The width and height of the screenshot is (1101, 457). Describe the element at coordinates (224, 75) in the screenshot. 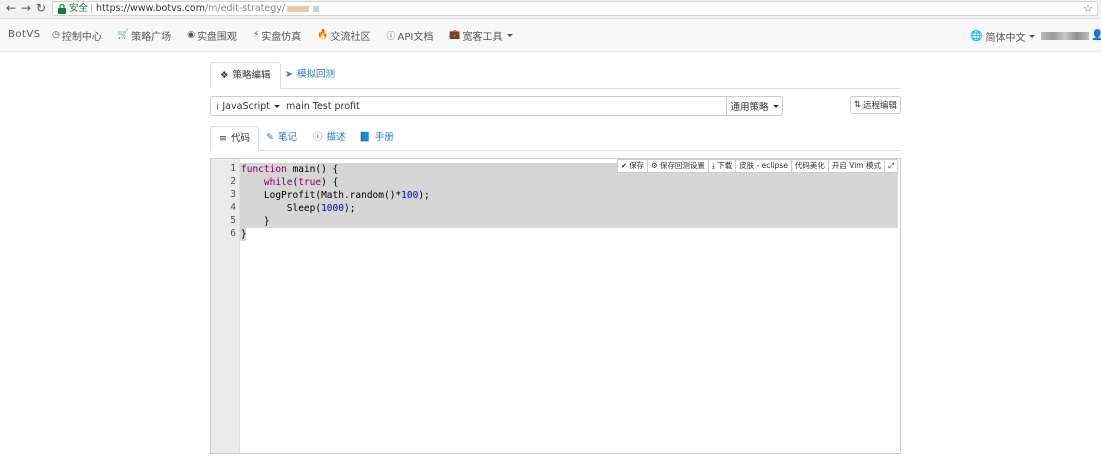

I see `cubes-icon: ❖` at that location.